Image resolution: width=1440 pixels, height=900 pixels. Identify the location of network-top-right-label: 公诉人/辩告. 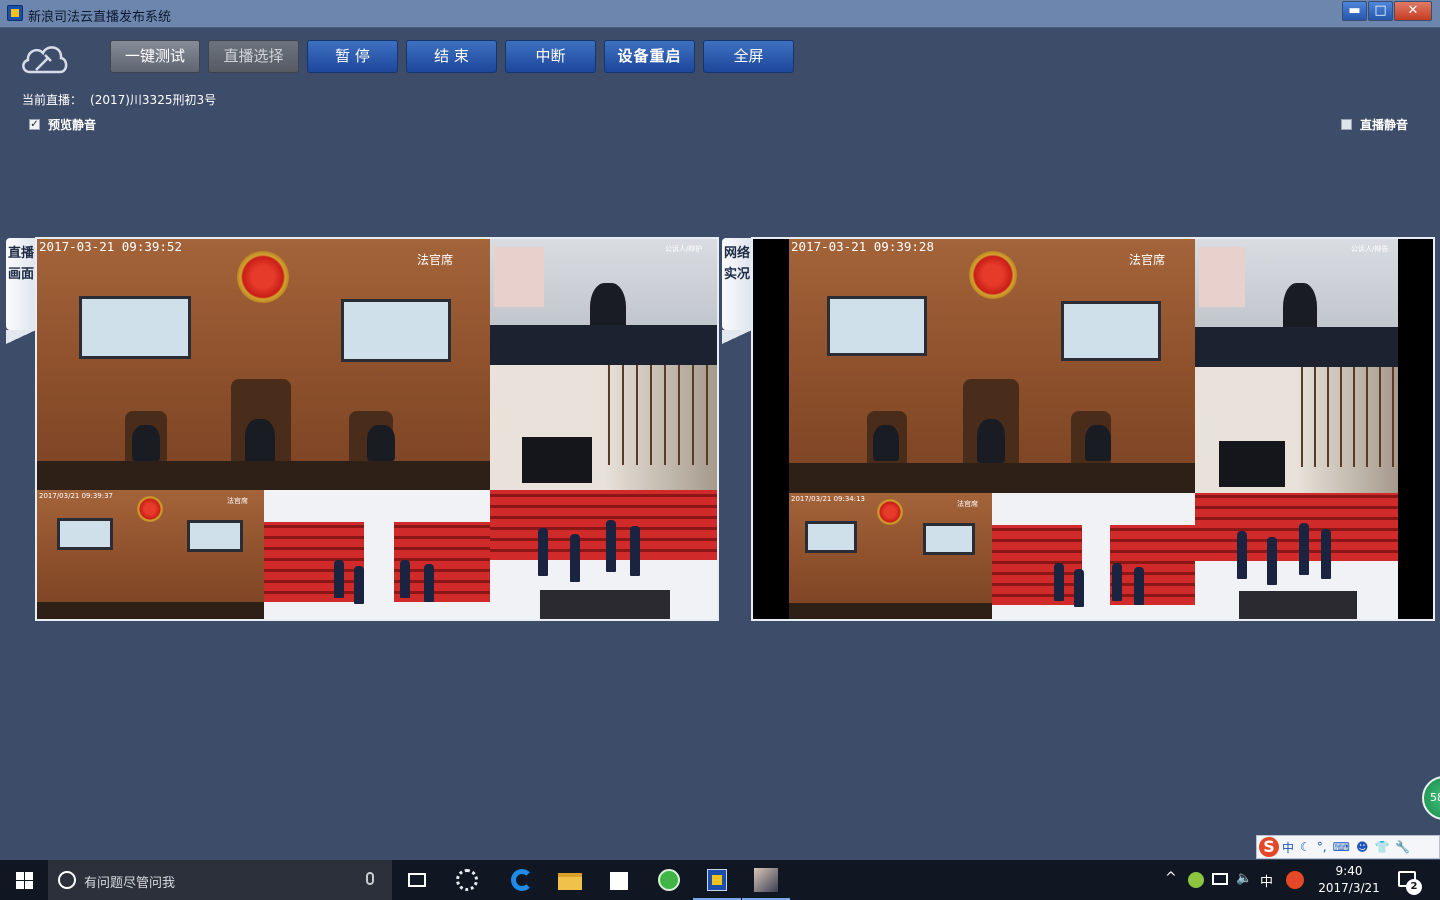
(1370, 249).